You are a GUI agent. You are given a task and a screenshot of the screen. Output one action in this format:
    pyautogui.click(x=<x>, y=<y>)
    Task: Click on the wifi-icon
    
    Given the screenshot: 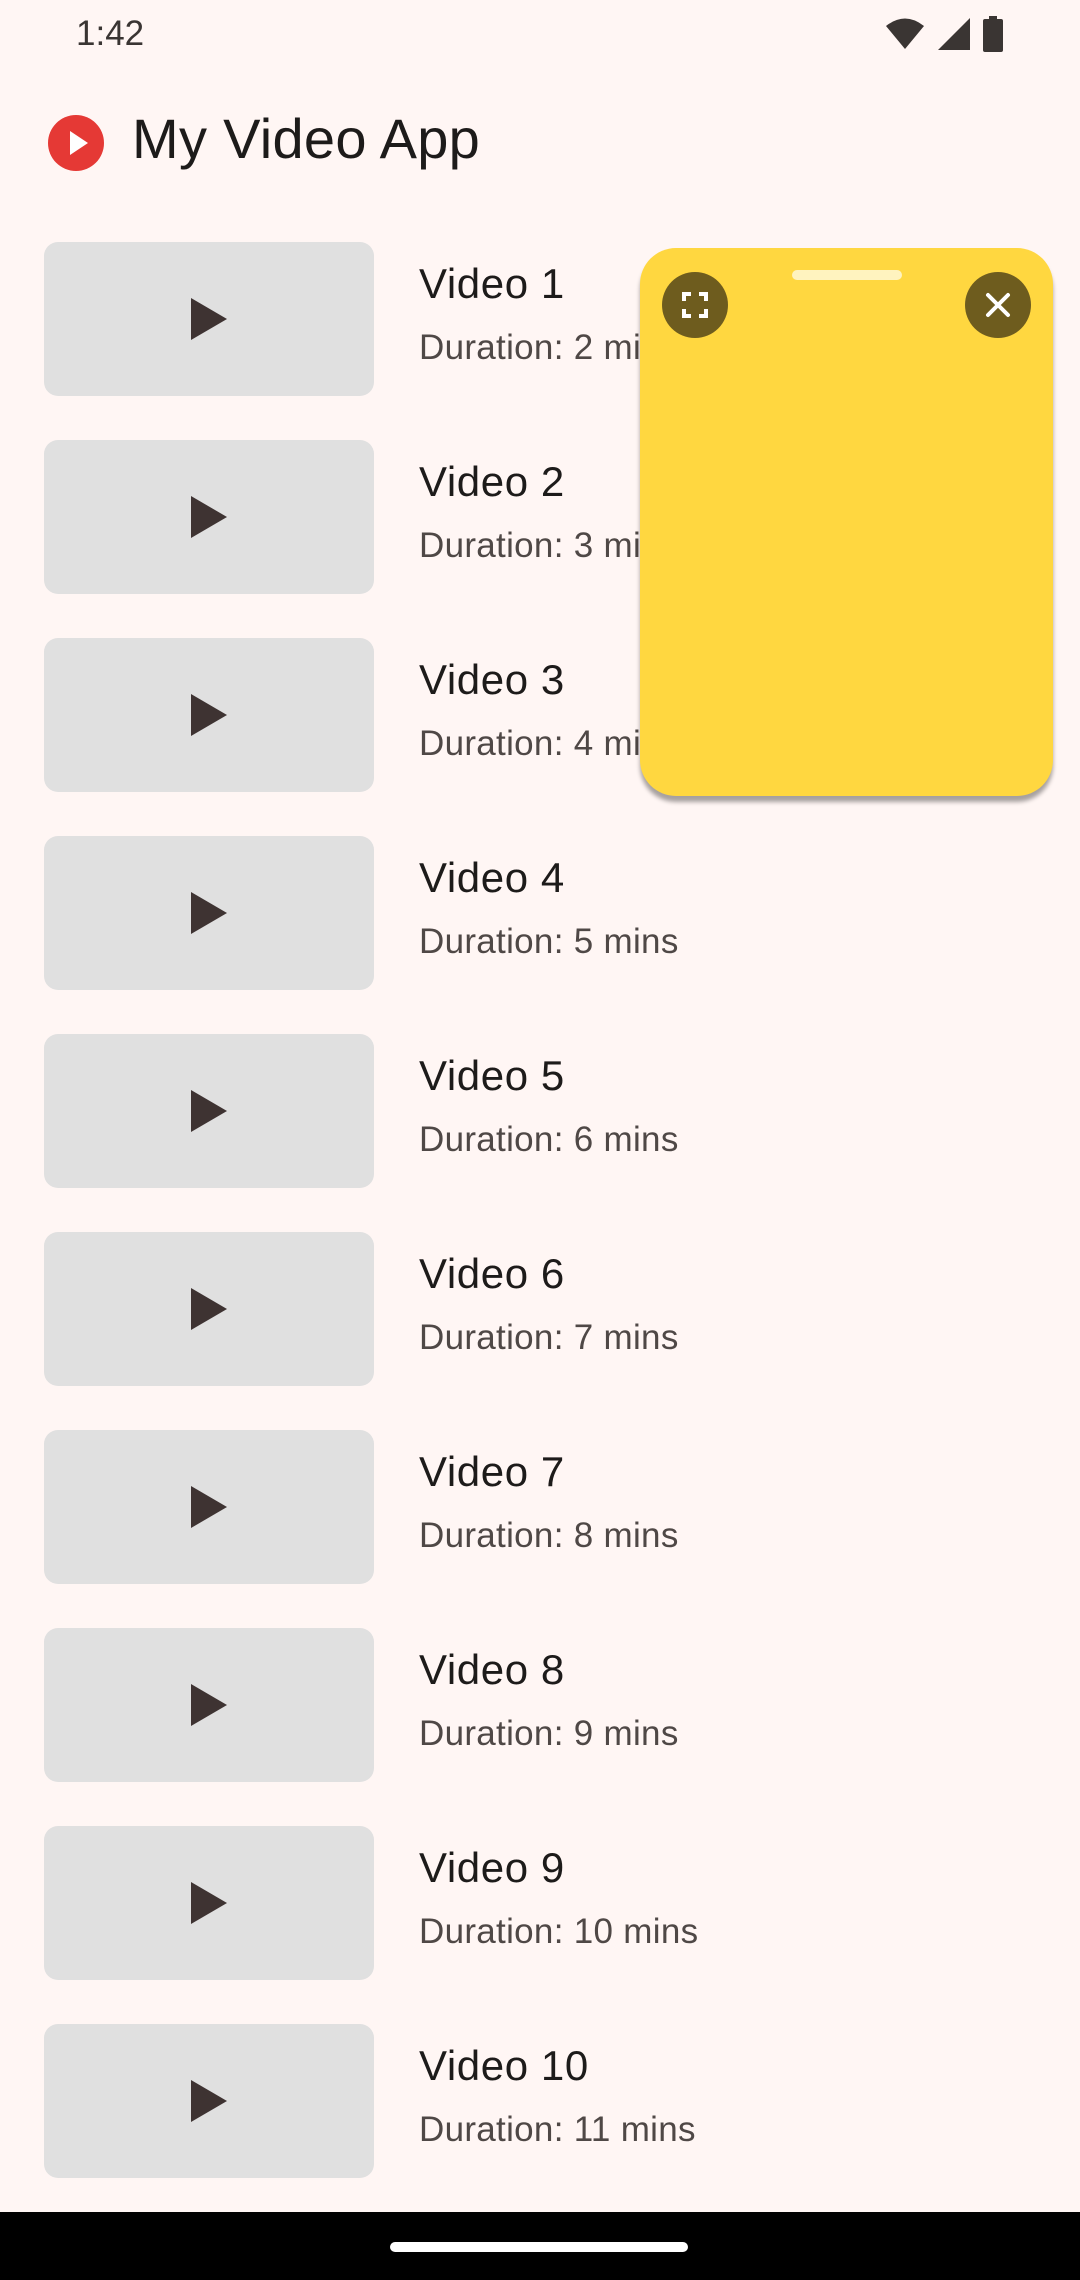 What is the action you would take?
    pyautogui.click(x=905, y=33)
    